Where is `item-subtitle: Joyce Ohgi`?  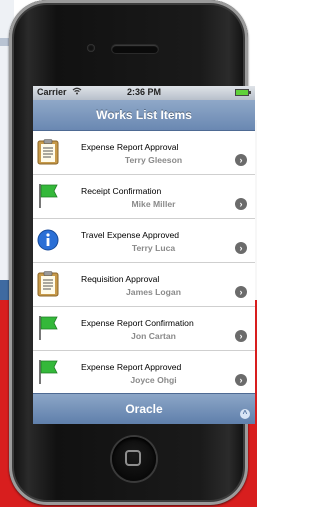 item-subtitle: Joyce Ohgi is located at coordinates (153, 380).